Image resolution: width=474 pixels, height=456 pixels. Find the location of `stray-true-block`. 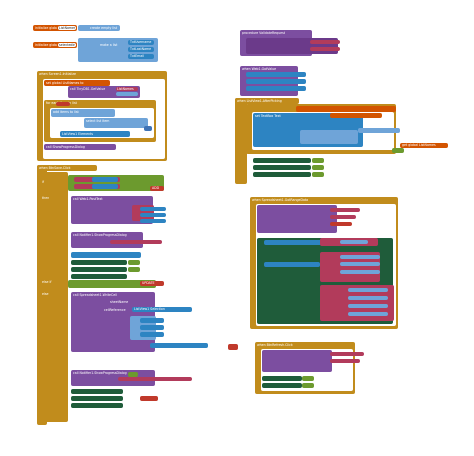

stray-true-block is located at coordinates (398, 150).